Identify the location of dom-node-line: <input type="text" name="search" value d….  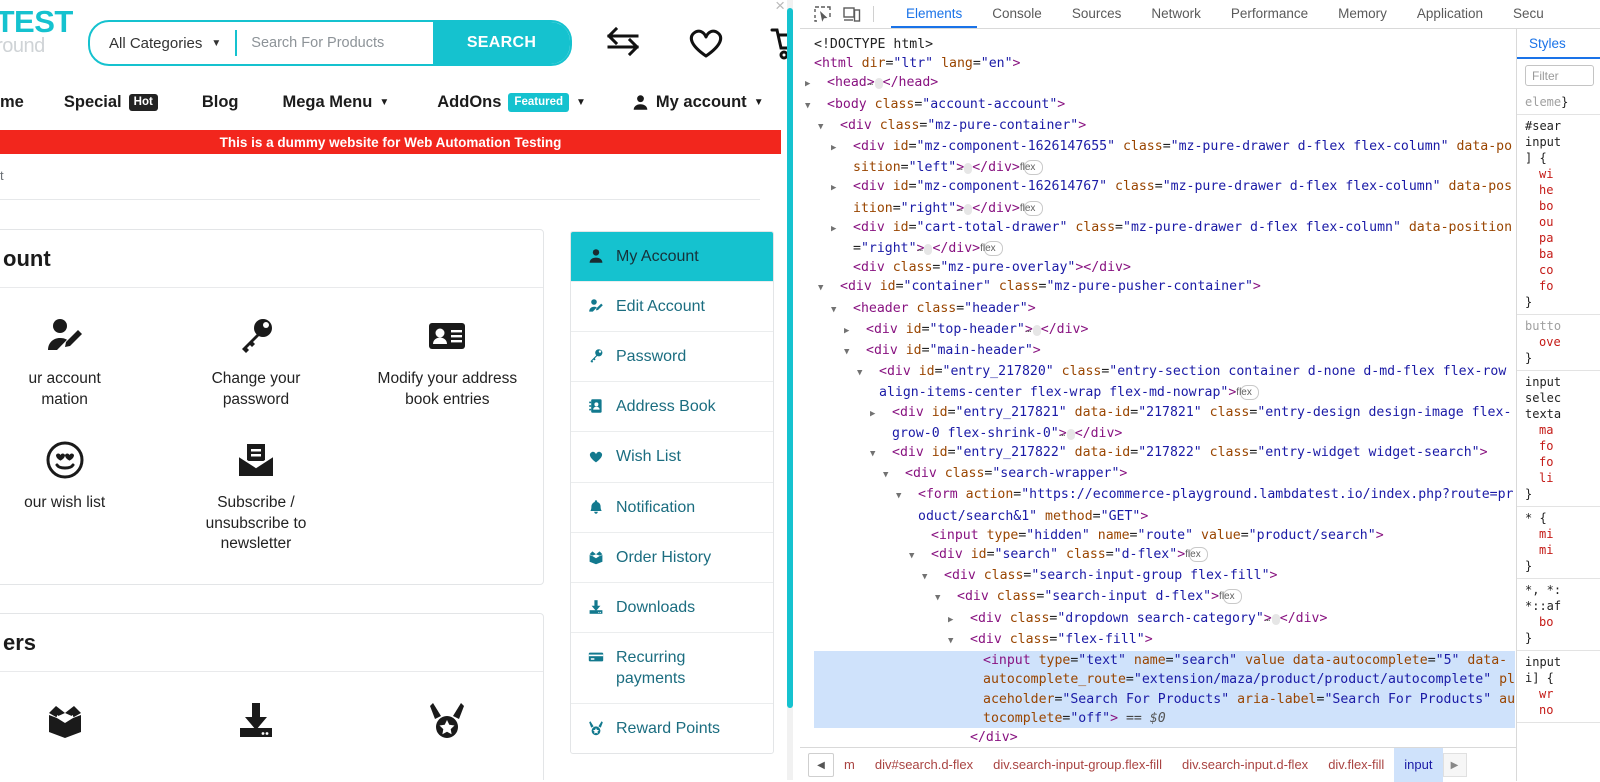
(1164, 689).